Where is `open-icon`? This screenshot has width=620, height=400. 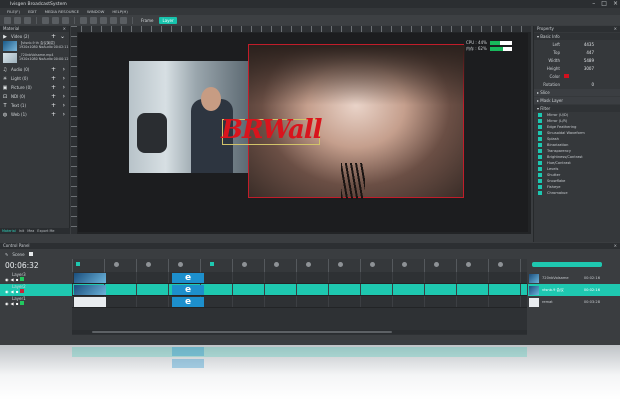
open-icon is located at coordinates (17, 20).